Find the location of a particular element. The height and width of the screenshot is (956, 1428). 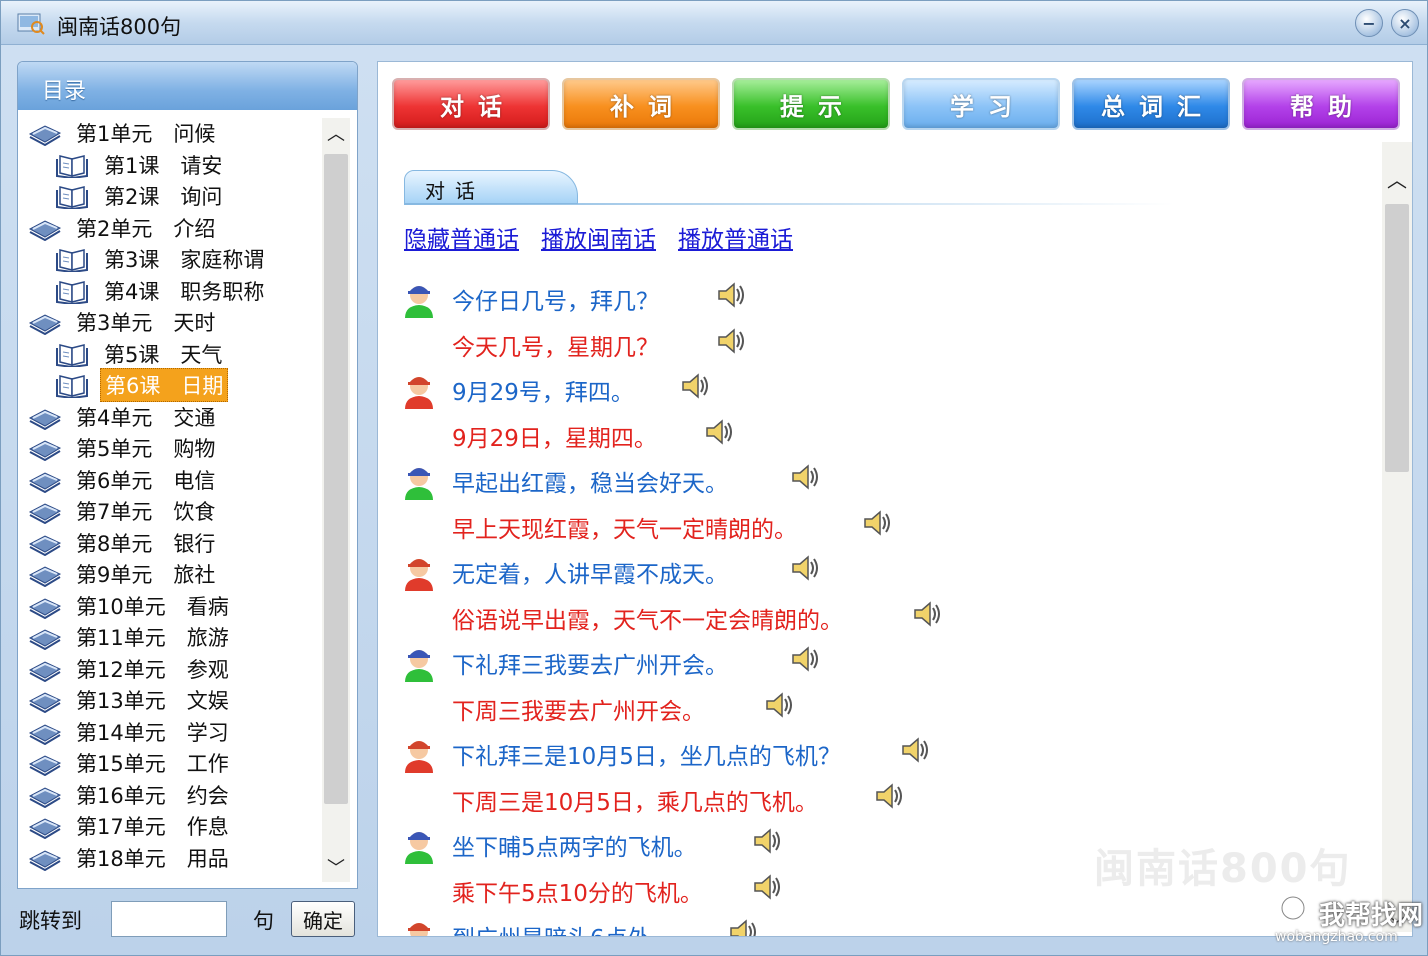

tree-item-label: 第9单元 旅社 is located at coordinates (146, 575).